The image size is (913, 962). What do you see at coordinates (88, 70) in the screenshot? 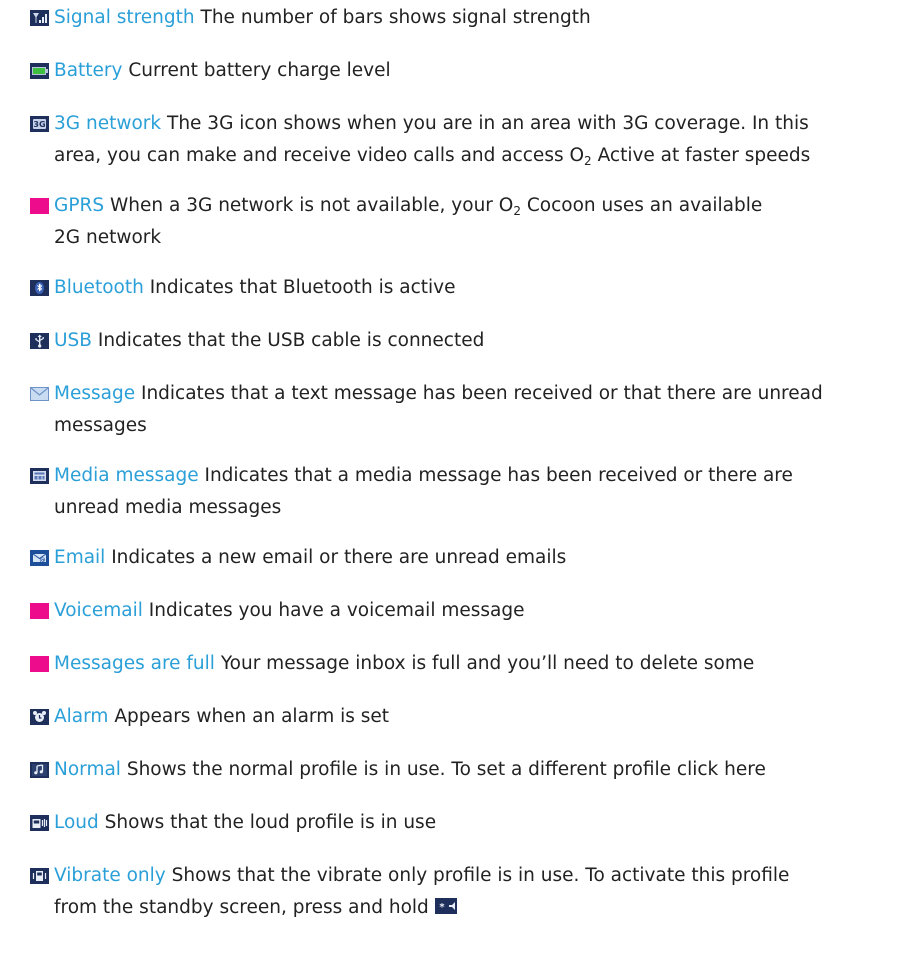
I see `legend-term: Battery` at bounding box center [88, 70].